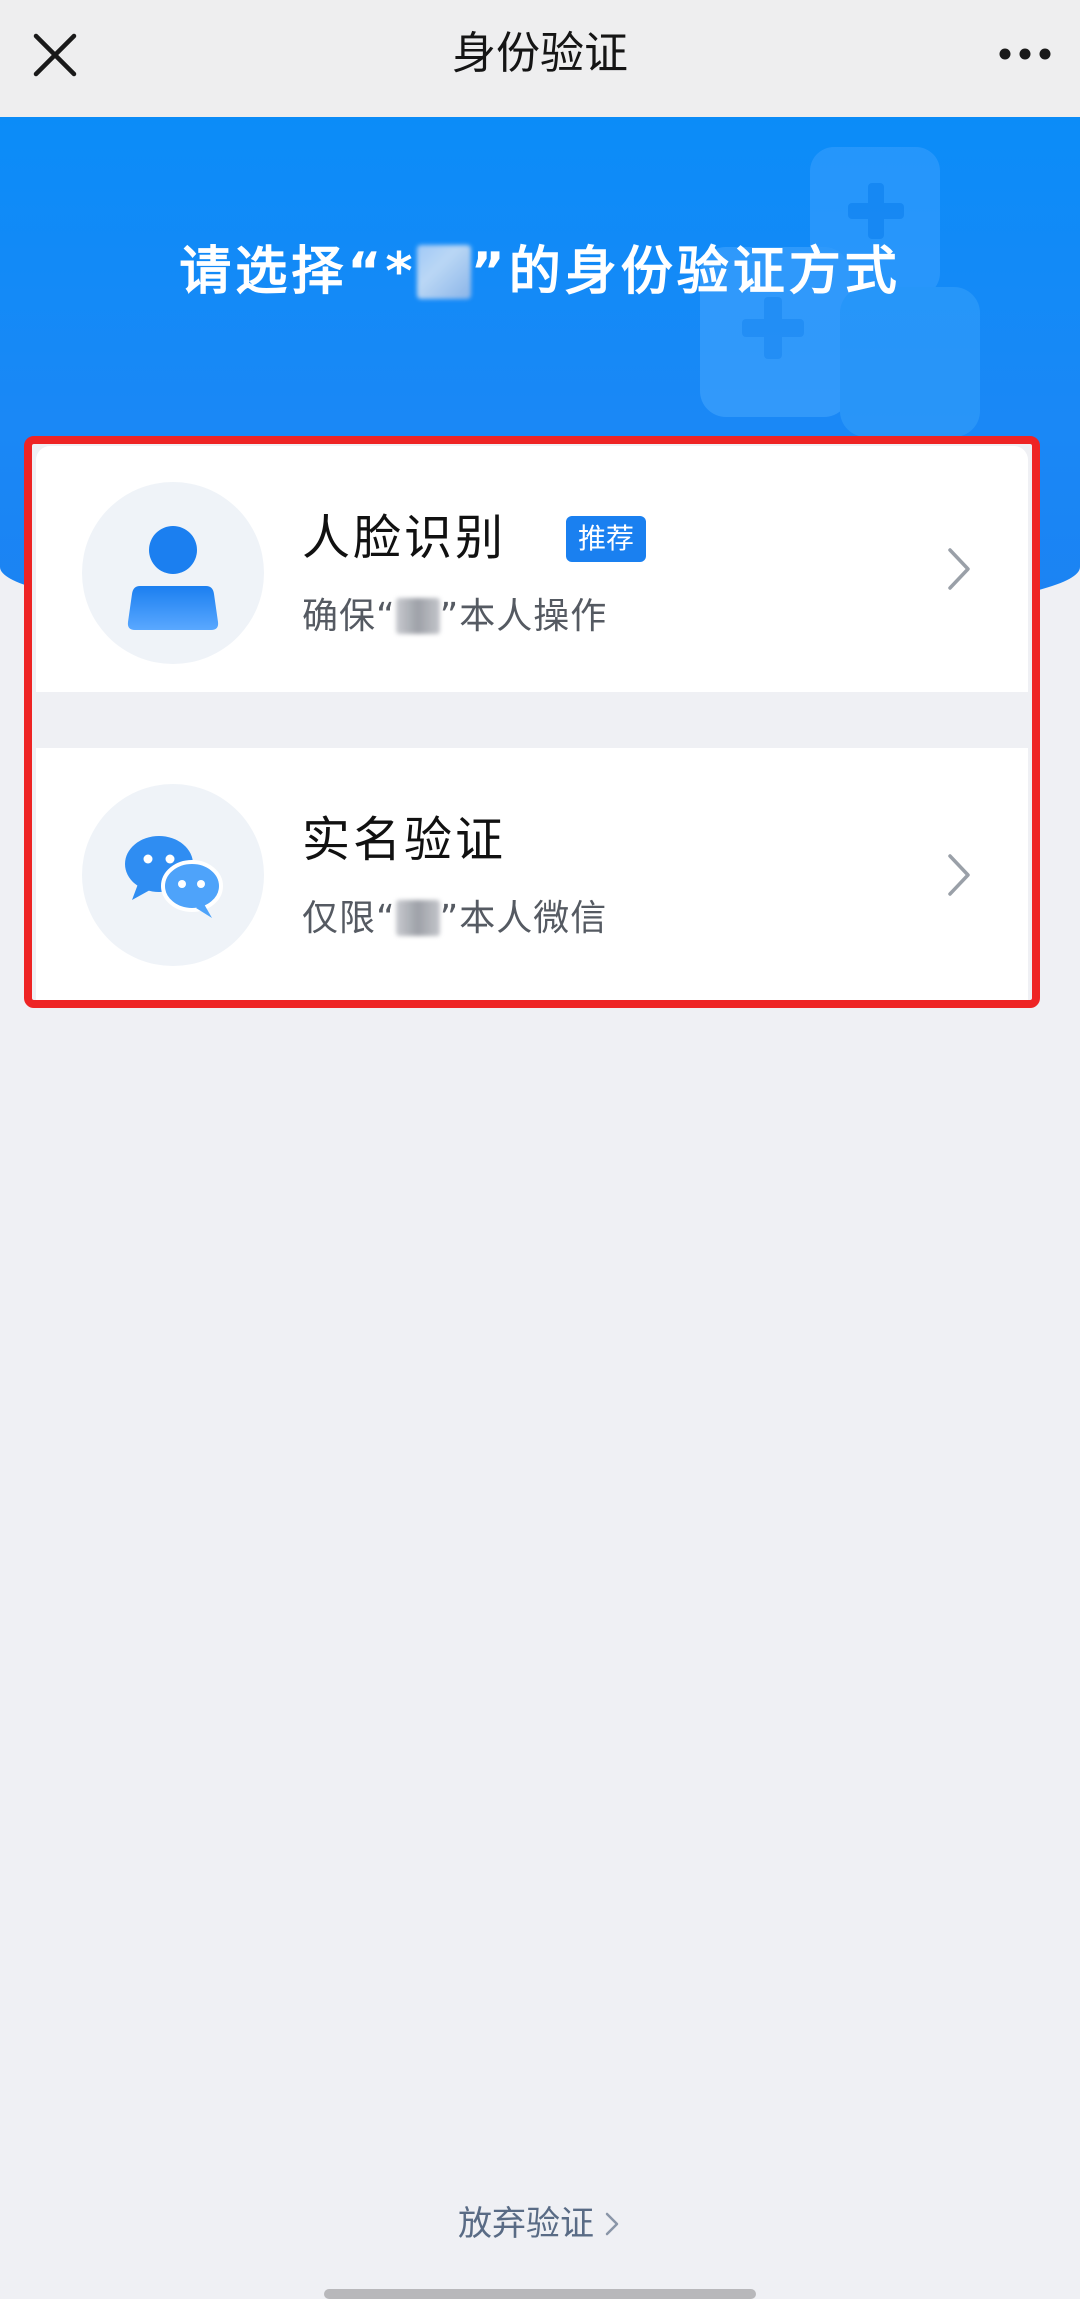  Describe the element at coordinates (404, 840) in the screenshot. I see `option-title: 实名验证` at that location.